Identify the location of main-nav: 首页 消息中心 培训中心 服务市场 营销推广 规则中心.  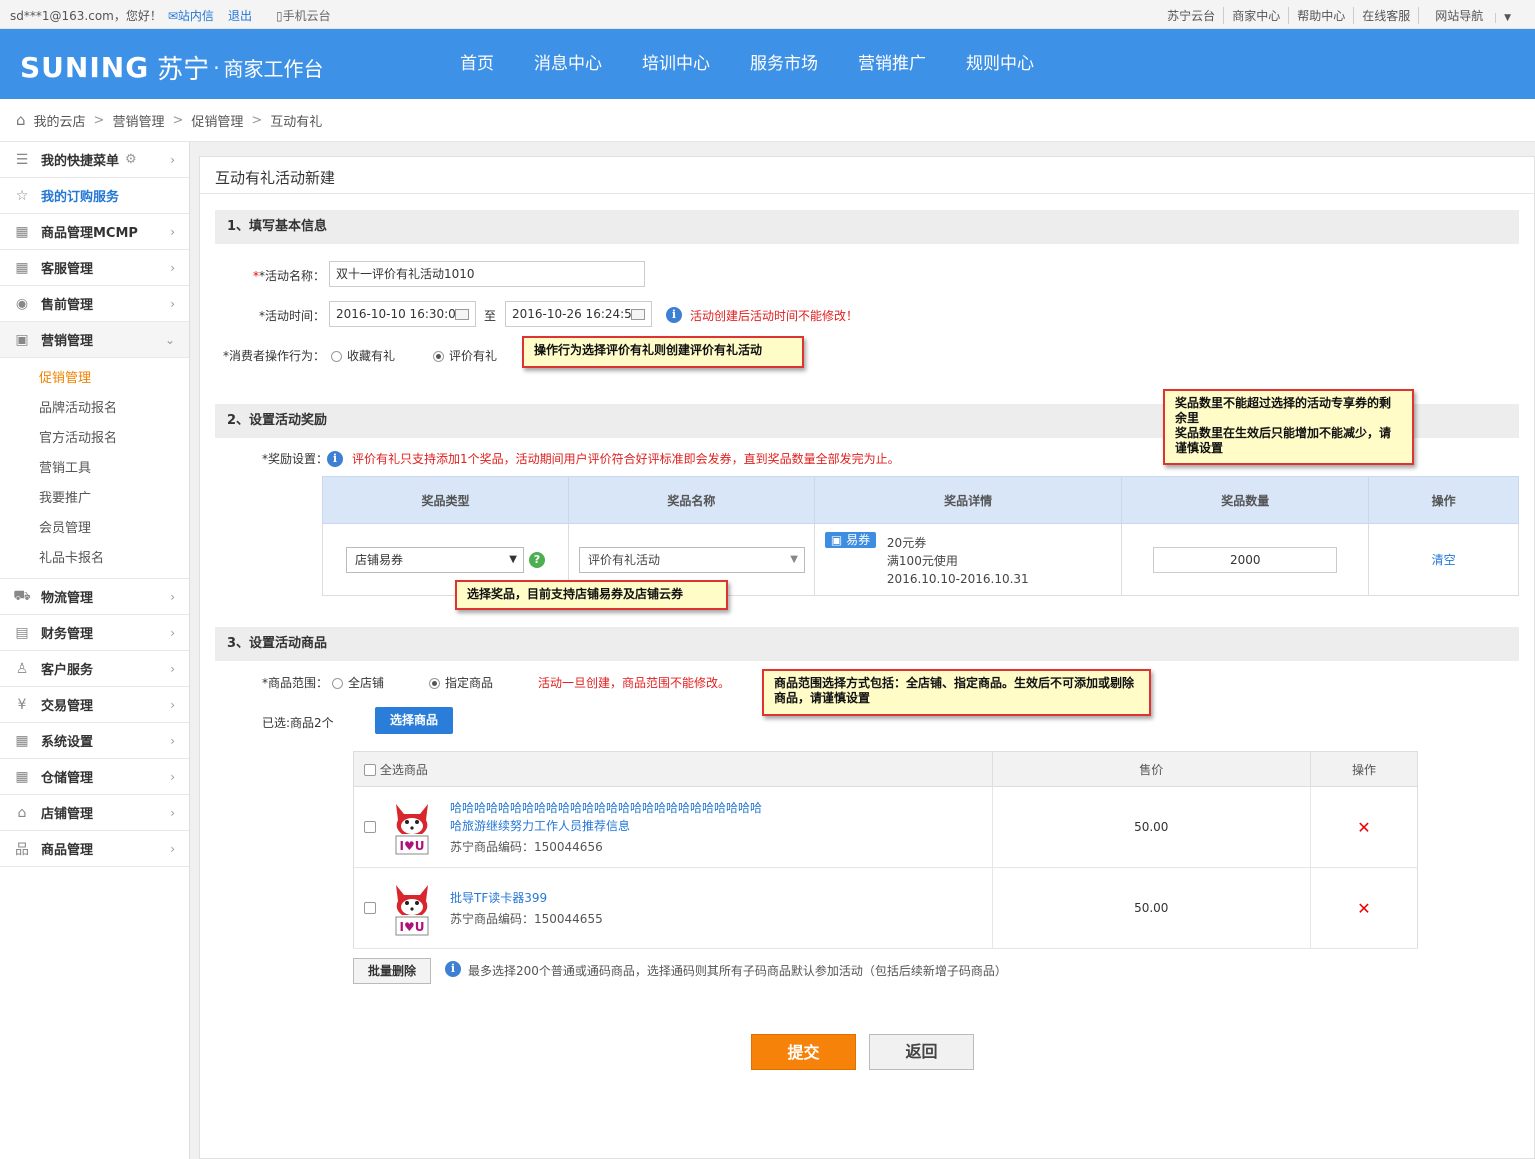
(747, 64).